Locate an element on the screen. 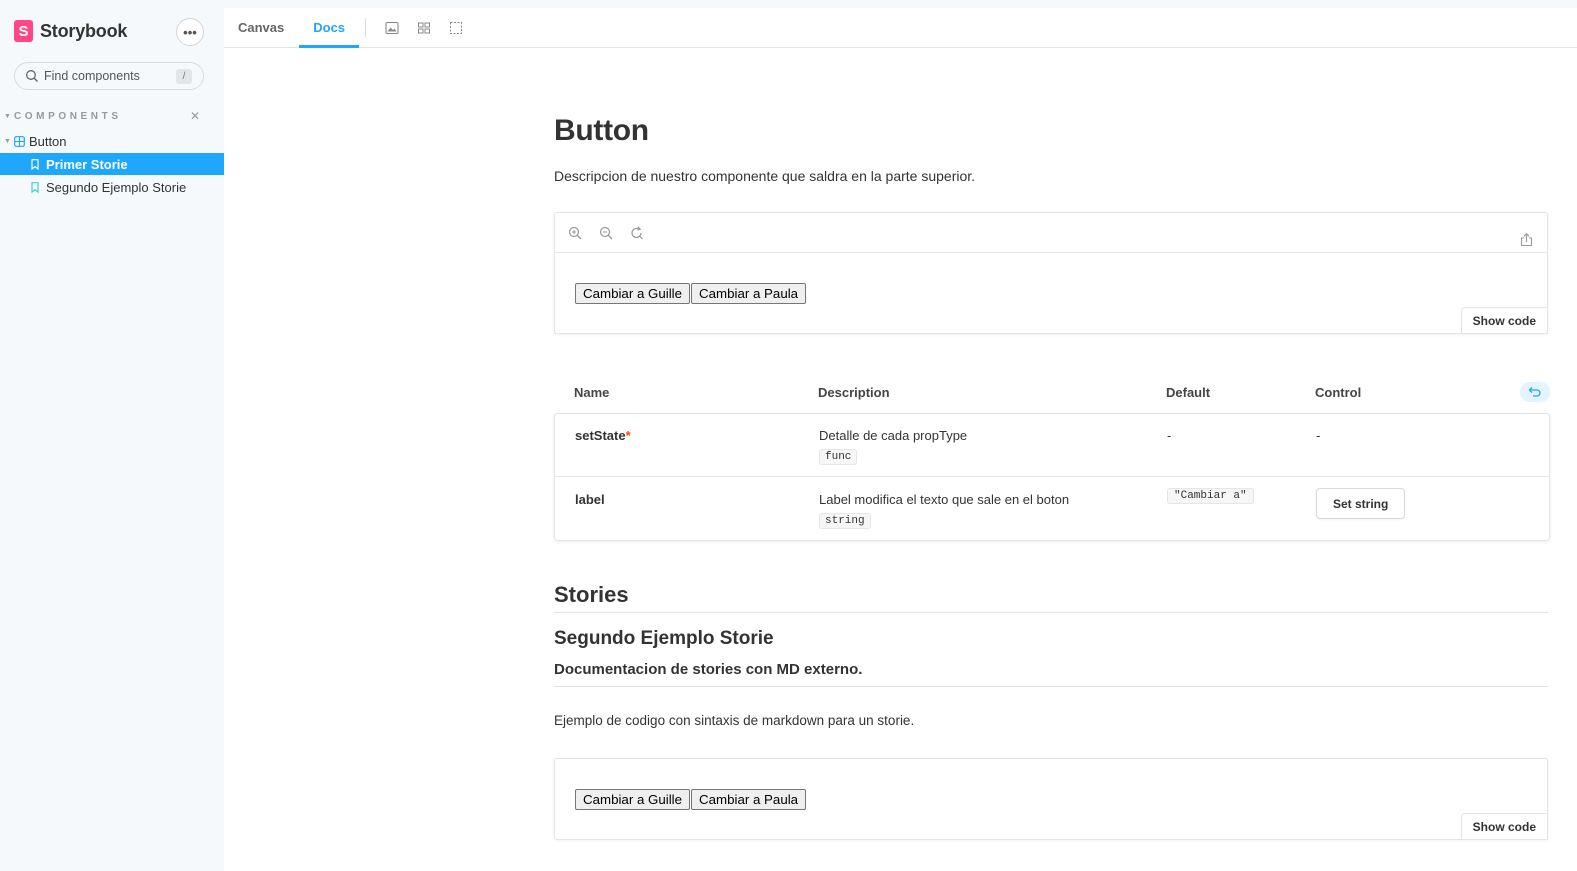  prop-name: label is located at coordinates (590, 499).